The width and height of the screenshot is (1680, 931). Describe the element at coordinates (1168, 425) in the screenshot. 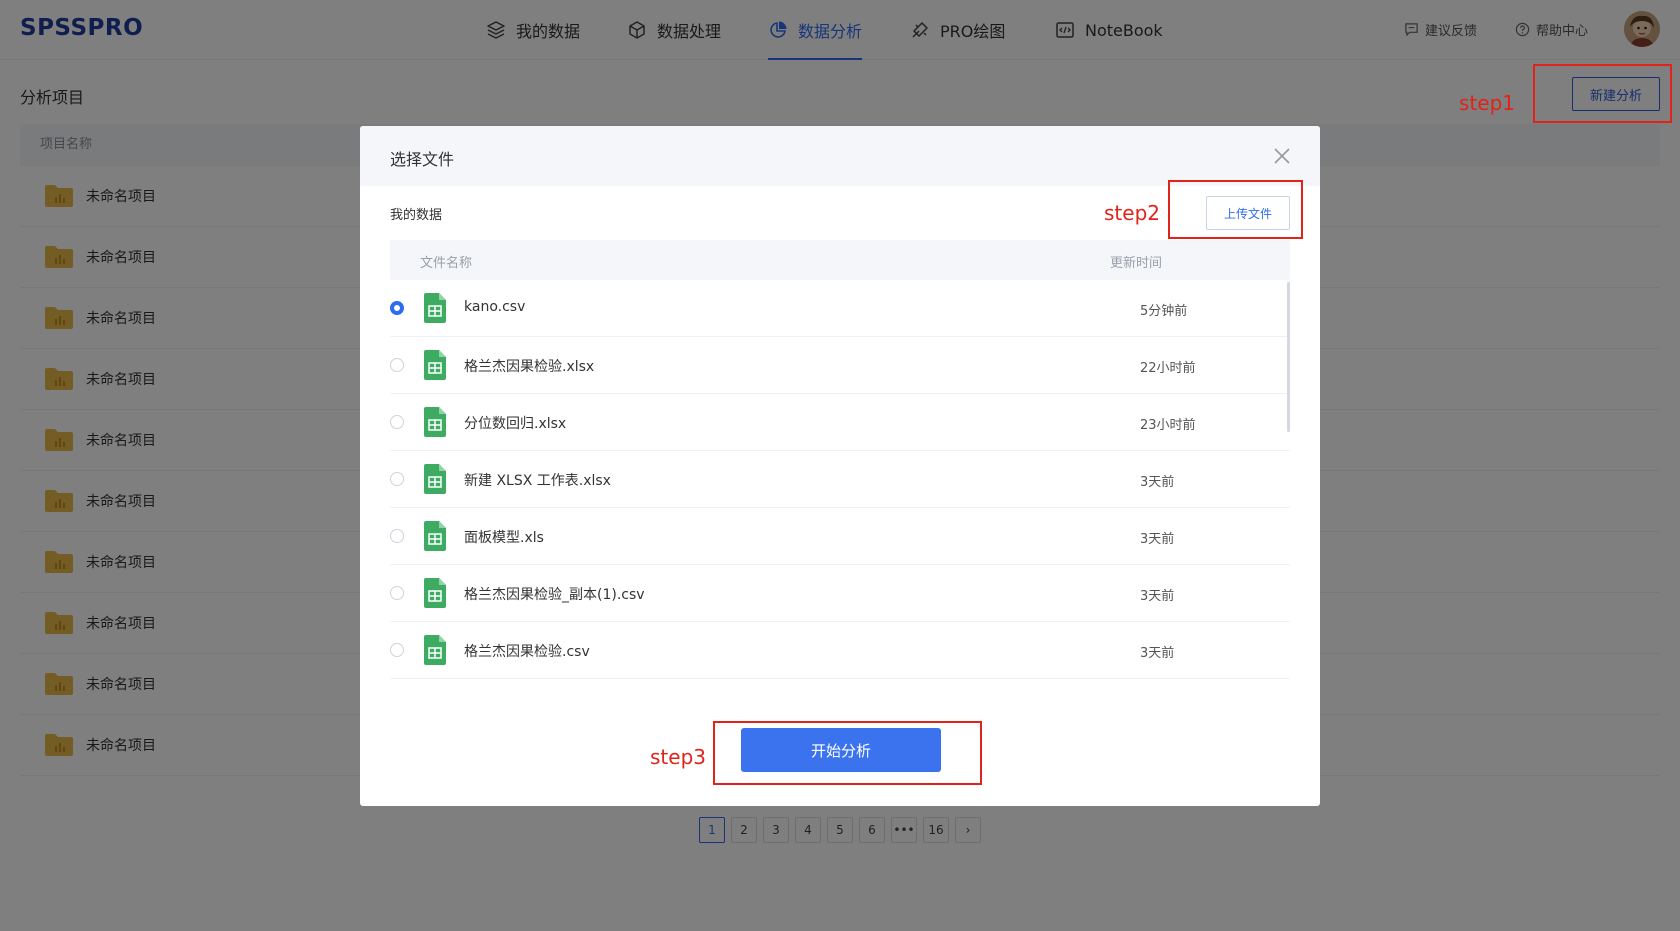

I see `file-update-time: 23小时前` at that location.